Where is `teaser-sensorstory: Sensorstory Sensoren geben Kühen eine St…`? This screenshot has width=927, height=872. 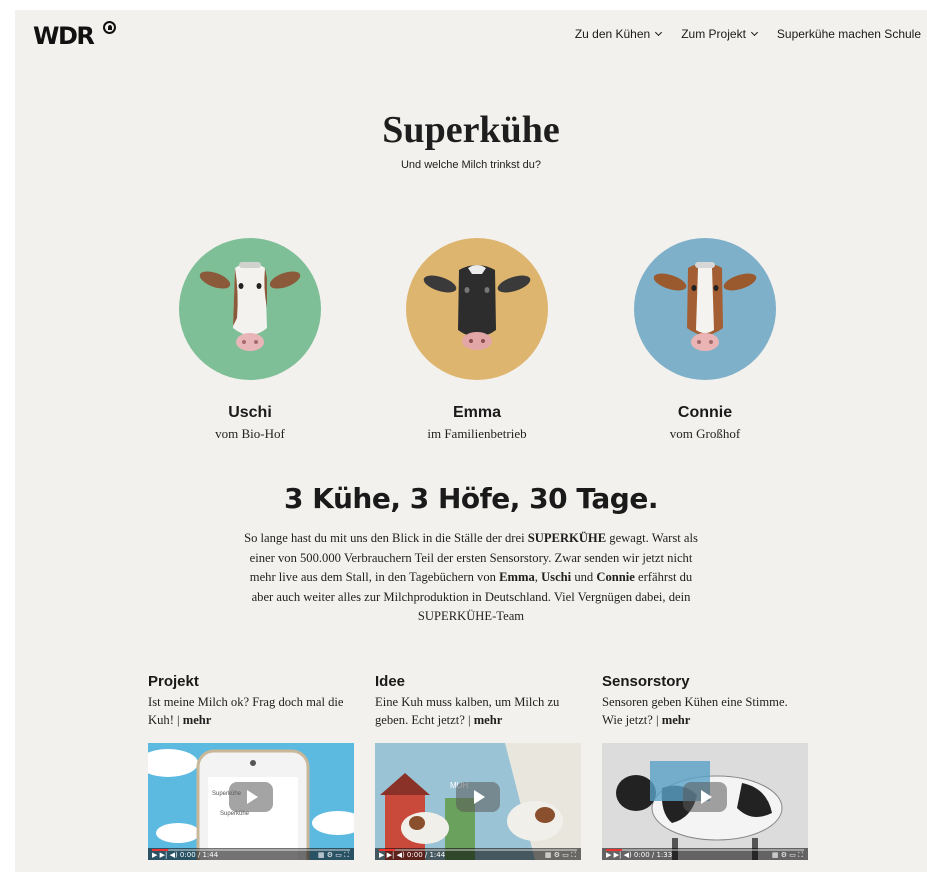 teaser-sensorstory: Sensorstory Sensoren geben Kühen eine St… is located at coordinates (706, 701).